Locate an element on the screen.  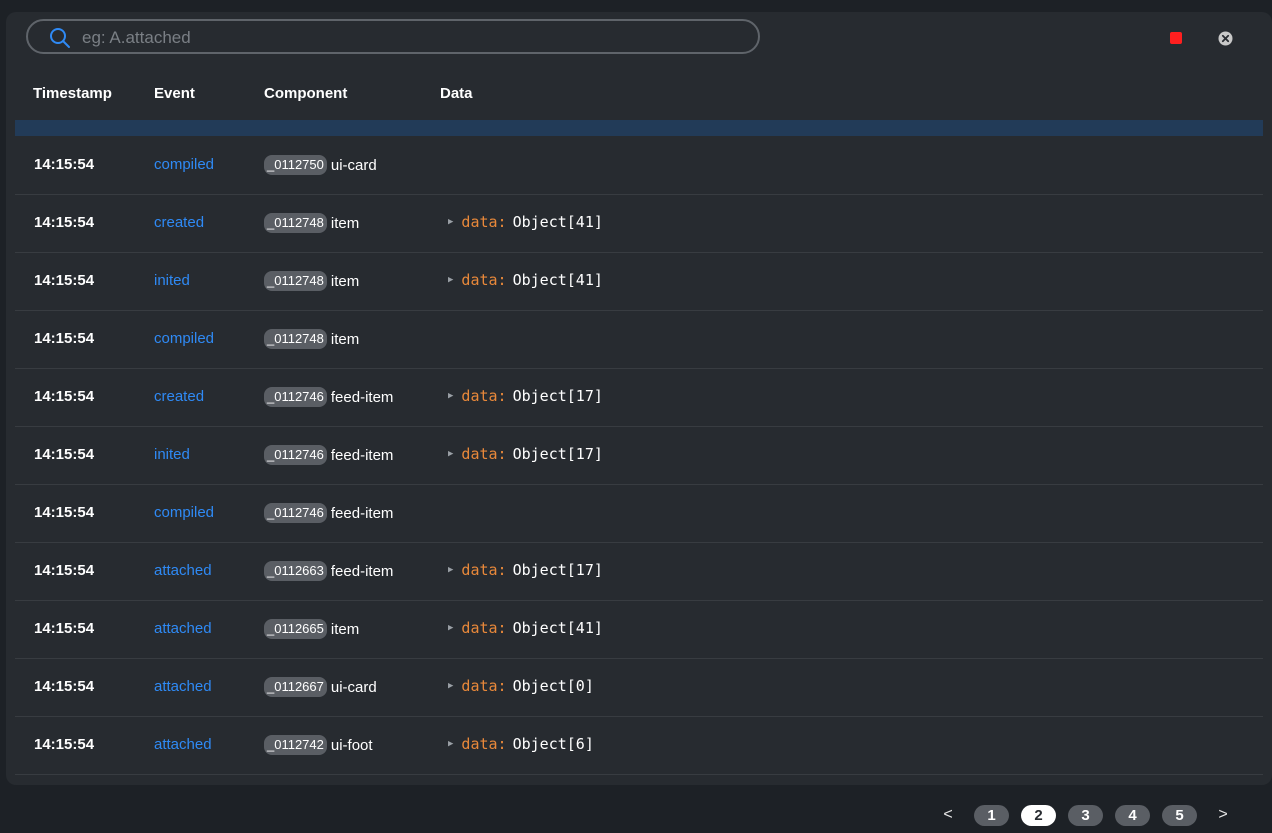
search-box is located at coordinates (393, 36).